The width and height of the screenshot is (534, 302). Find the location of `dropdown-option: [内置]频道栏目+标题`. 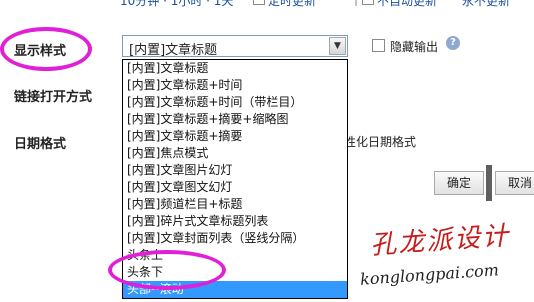

dropdown-option: [内置]频道栏目+标题 is located at coordinates (235, 204).